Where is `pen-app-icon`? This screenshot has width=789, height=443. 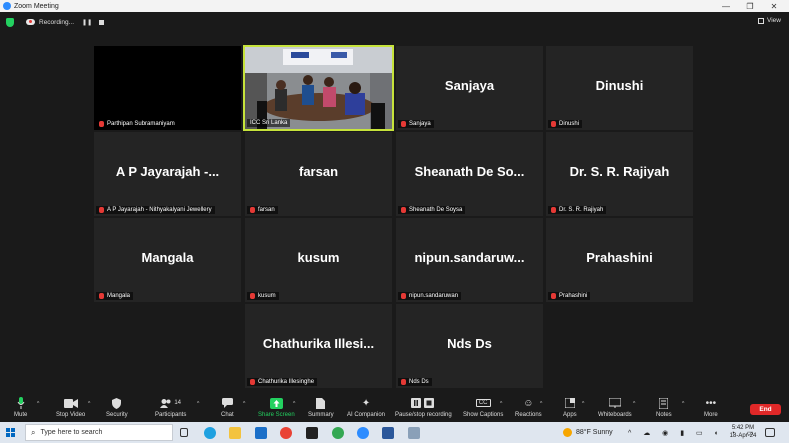 pen-app-icon is located at coordinates (414, 433).